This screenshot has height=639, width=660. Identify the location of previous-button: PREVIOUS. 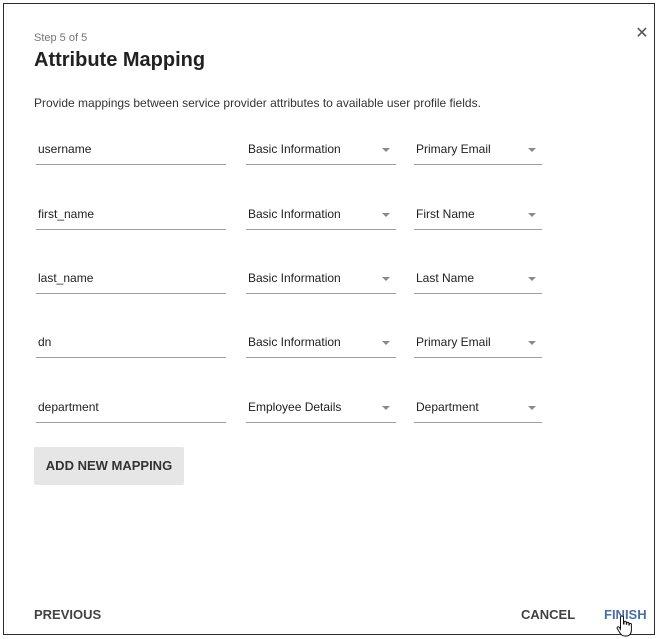
(67, 614).